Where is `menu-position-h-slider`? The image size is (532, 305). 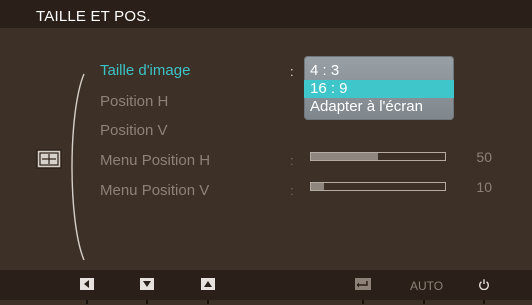
menu-position-h-slider is located at coordinates (378, 156).